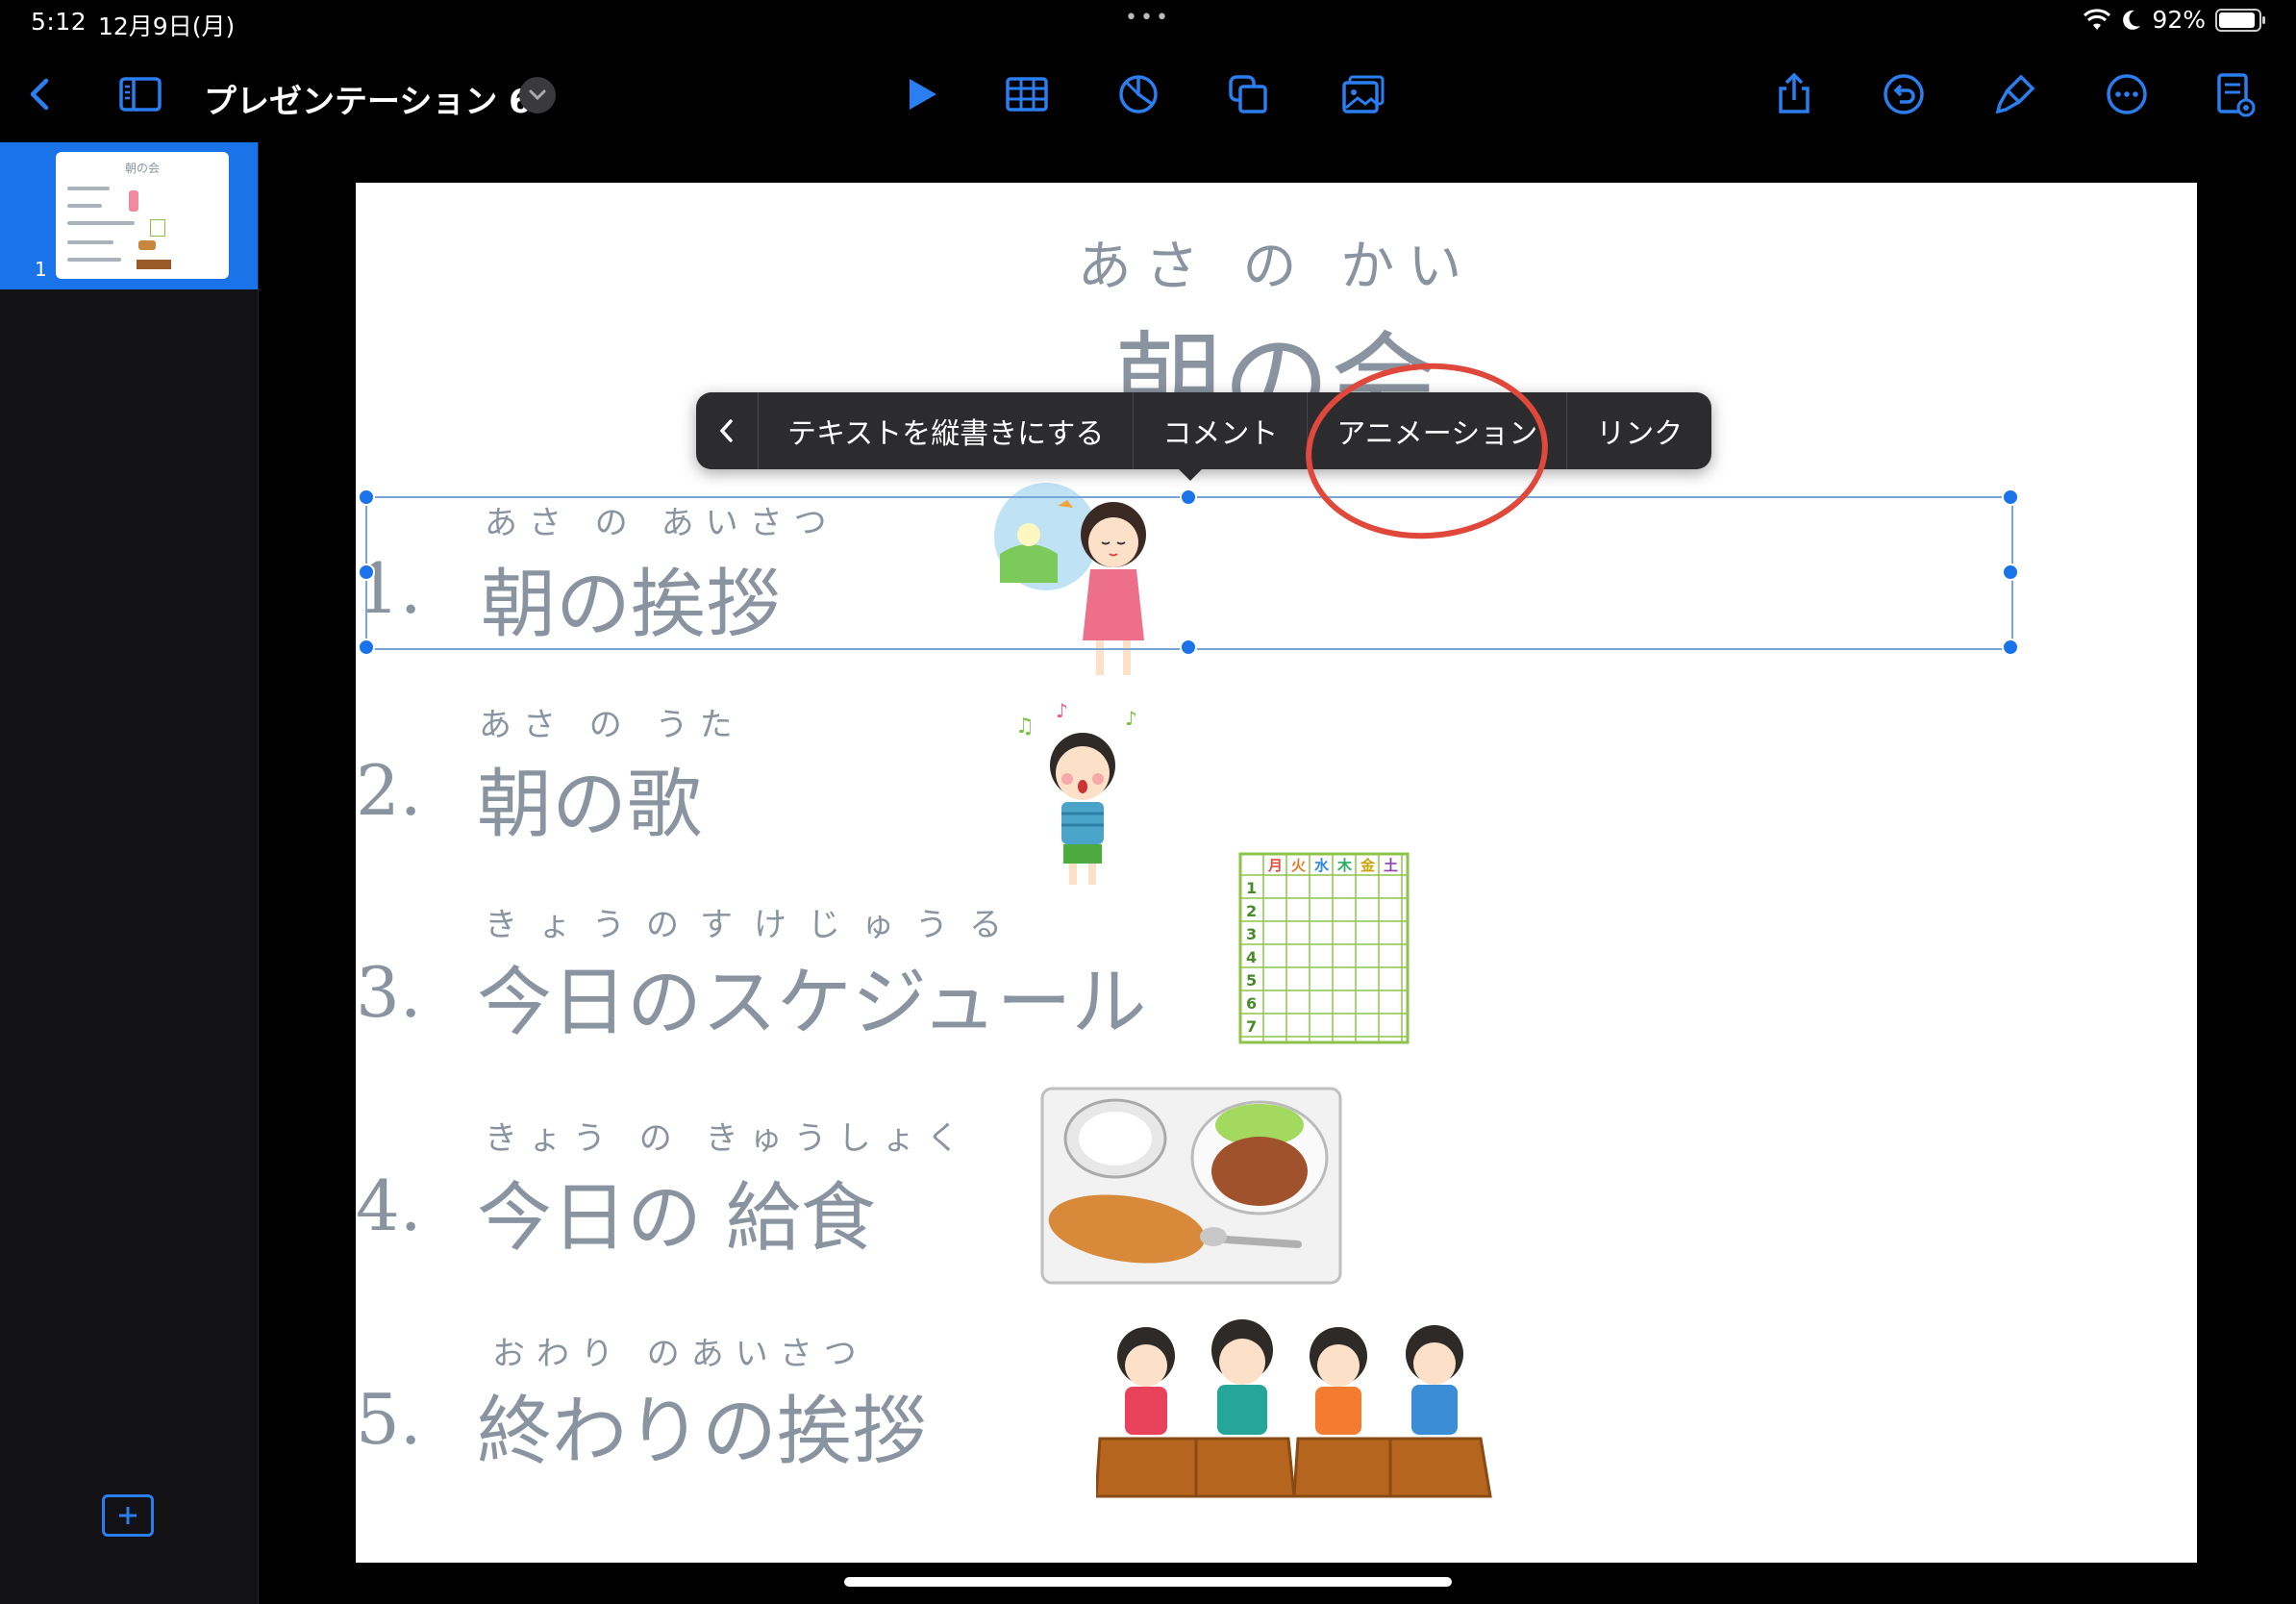 This screenshot has height=1604, width=2296. I want to click on item-2-number: 2., so click(389, 790).